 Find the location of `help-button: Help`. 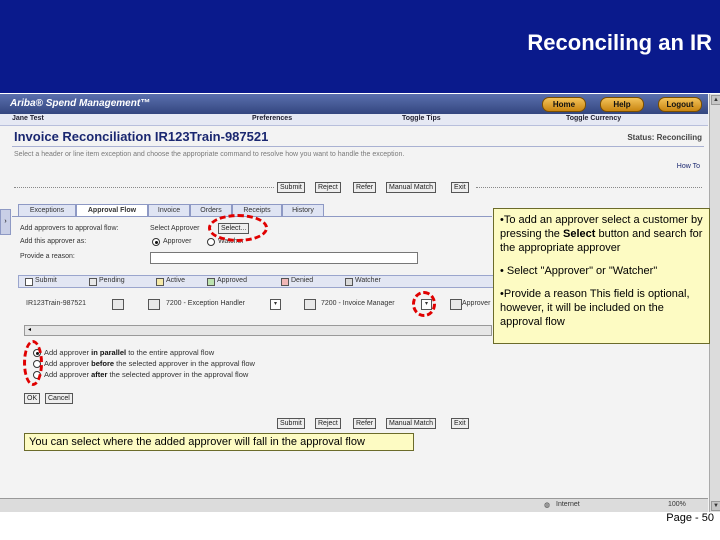

help-button: Help is located at coordinates (622, 104).